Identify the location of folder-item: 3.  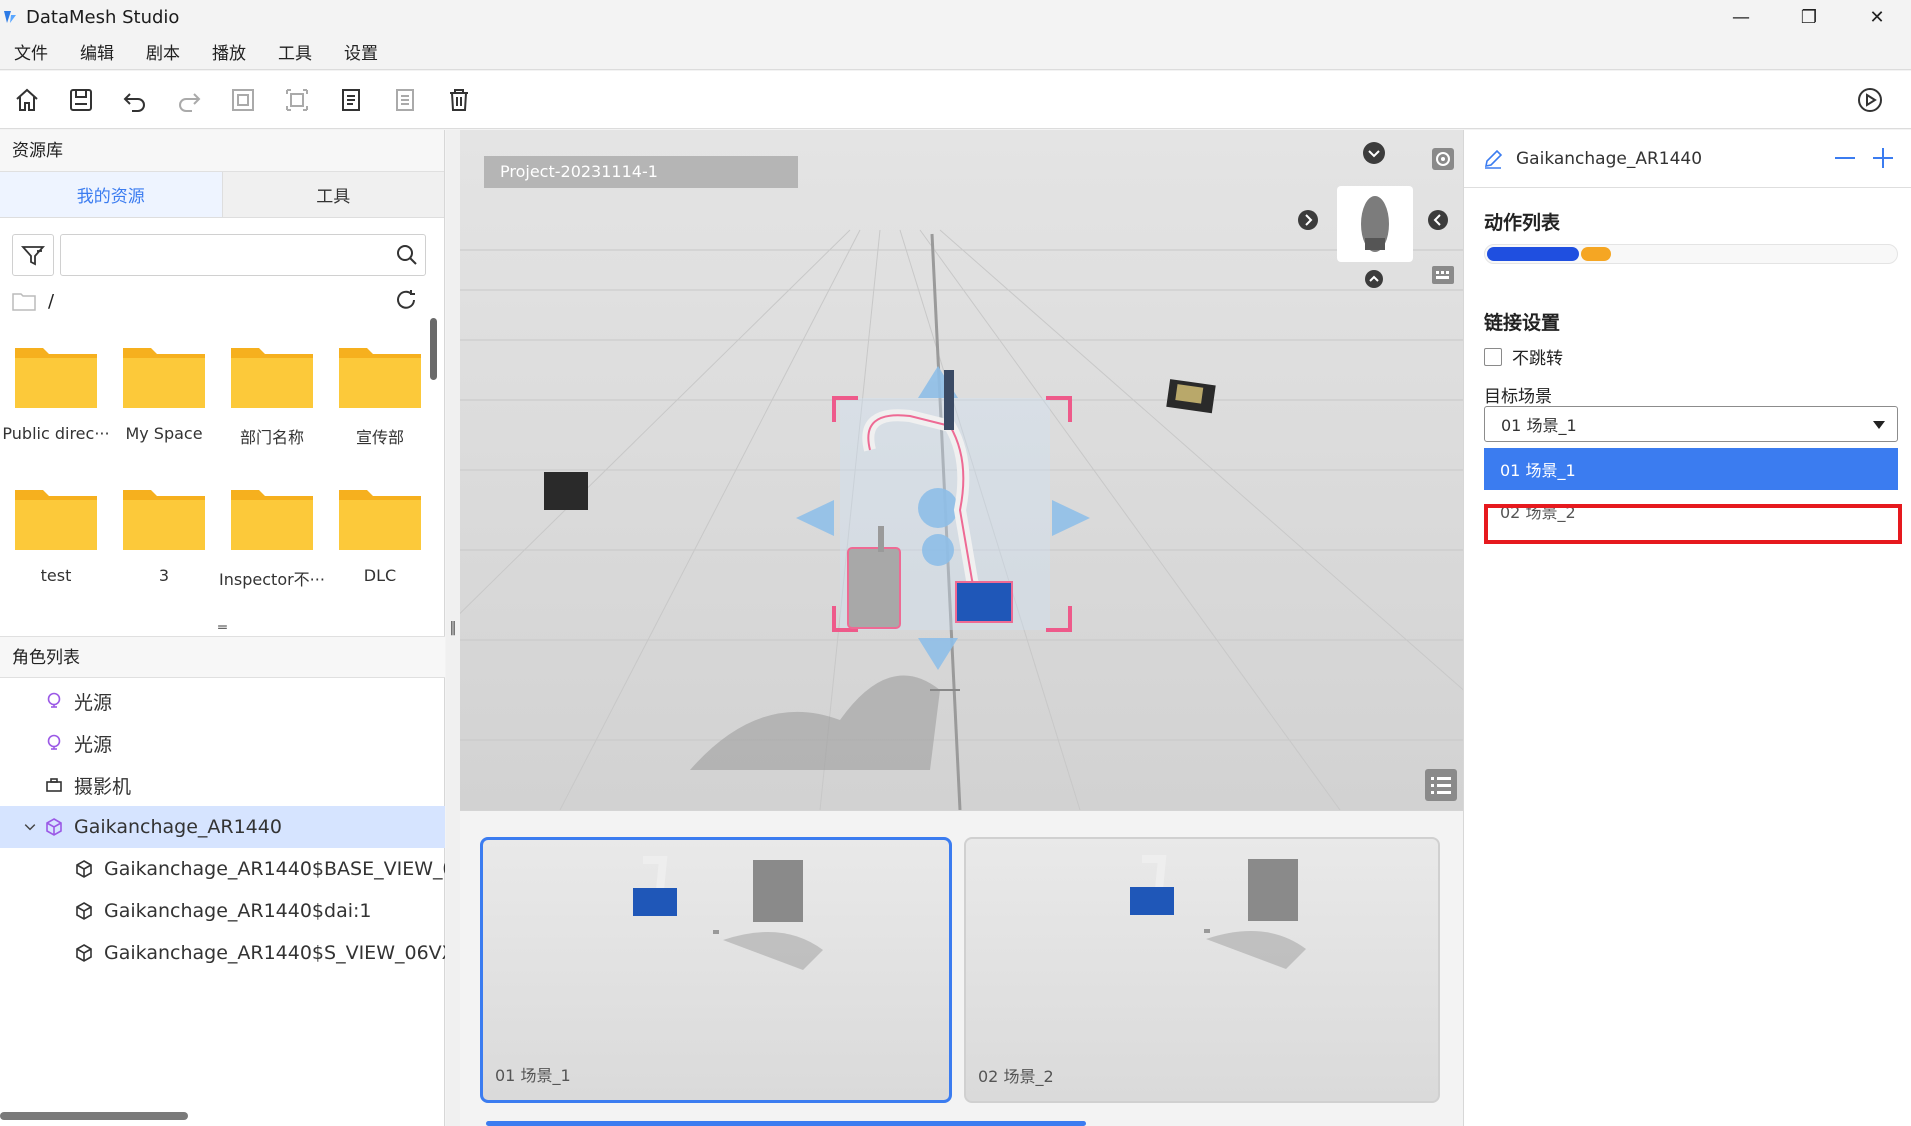
(164, 533).